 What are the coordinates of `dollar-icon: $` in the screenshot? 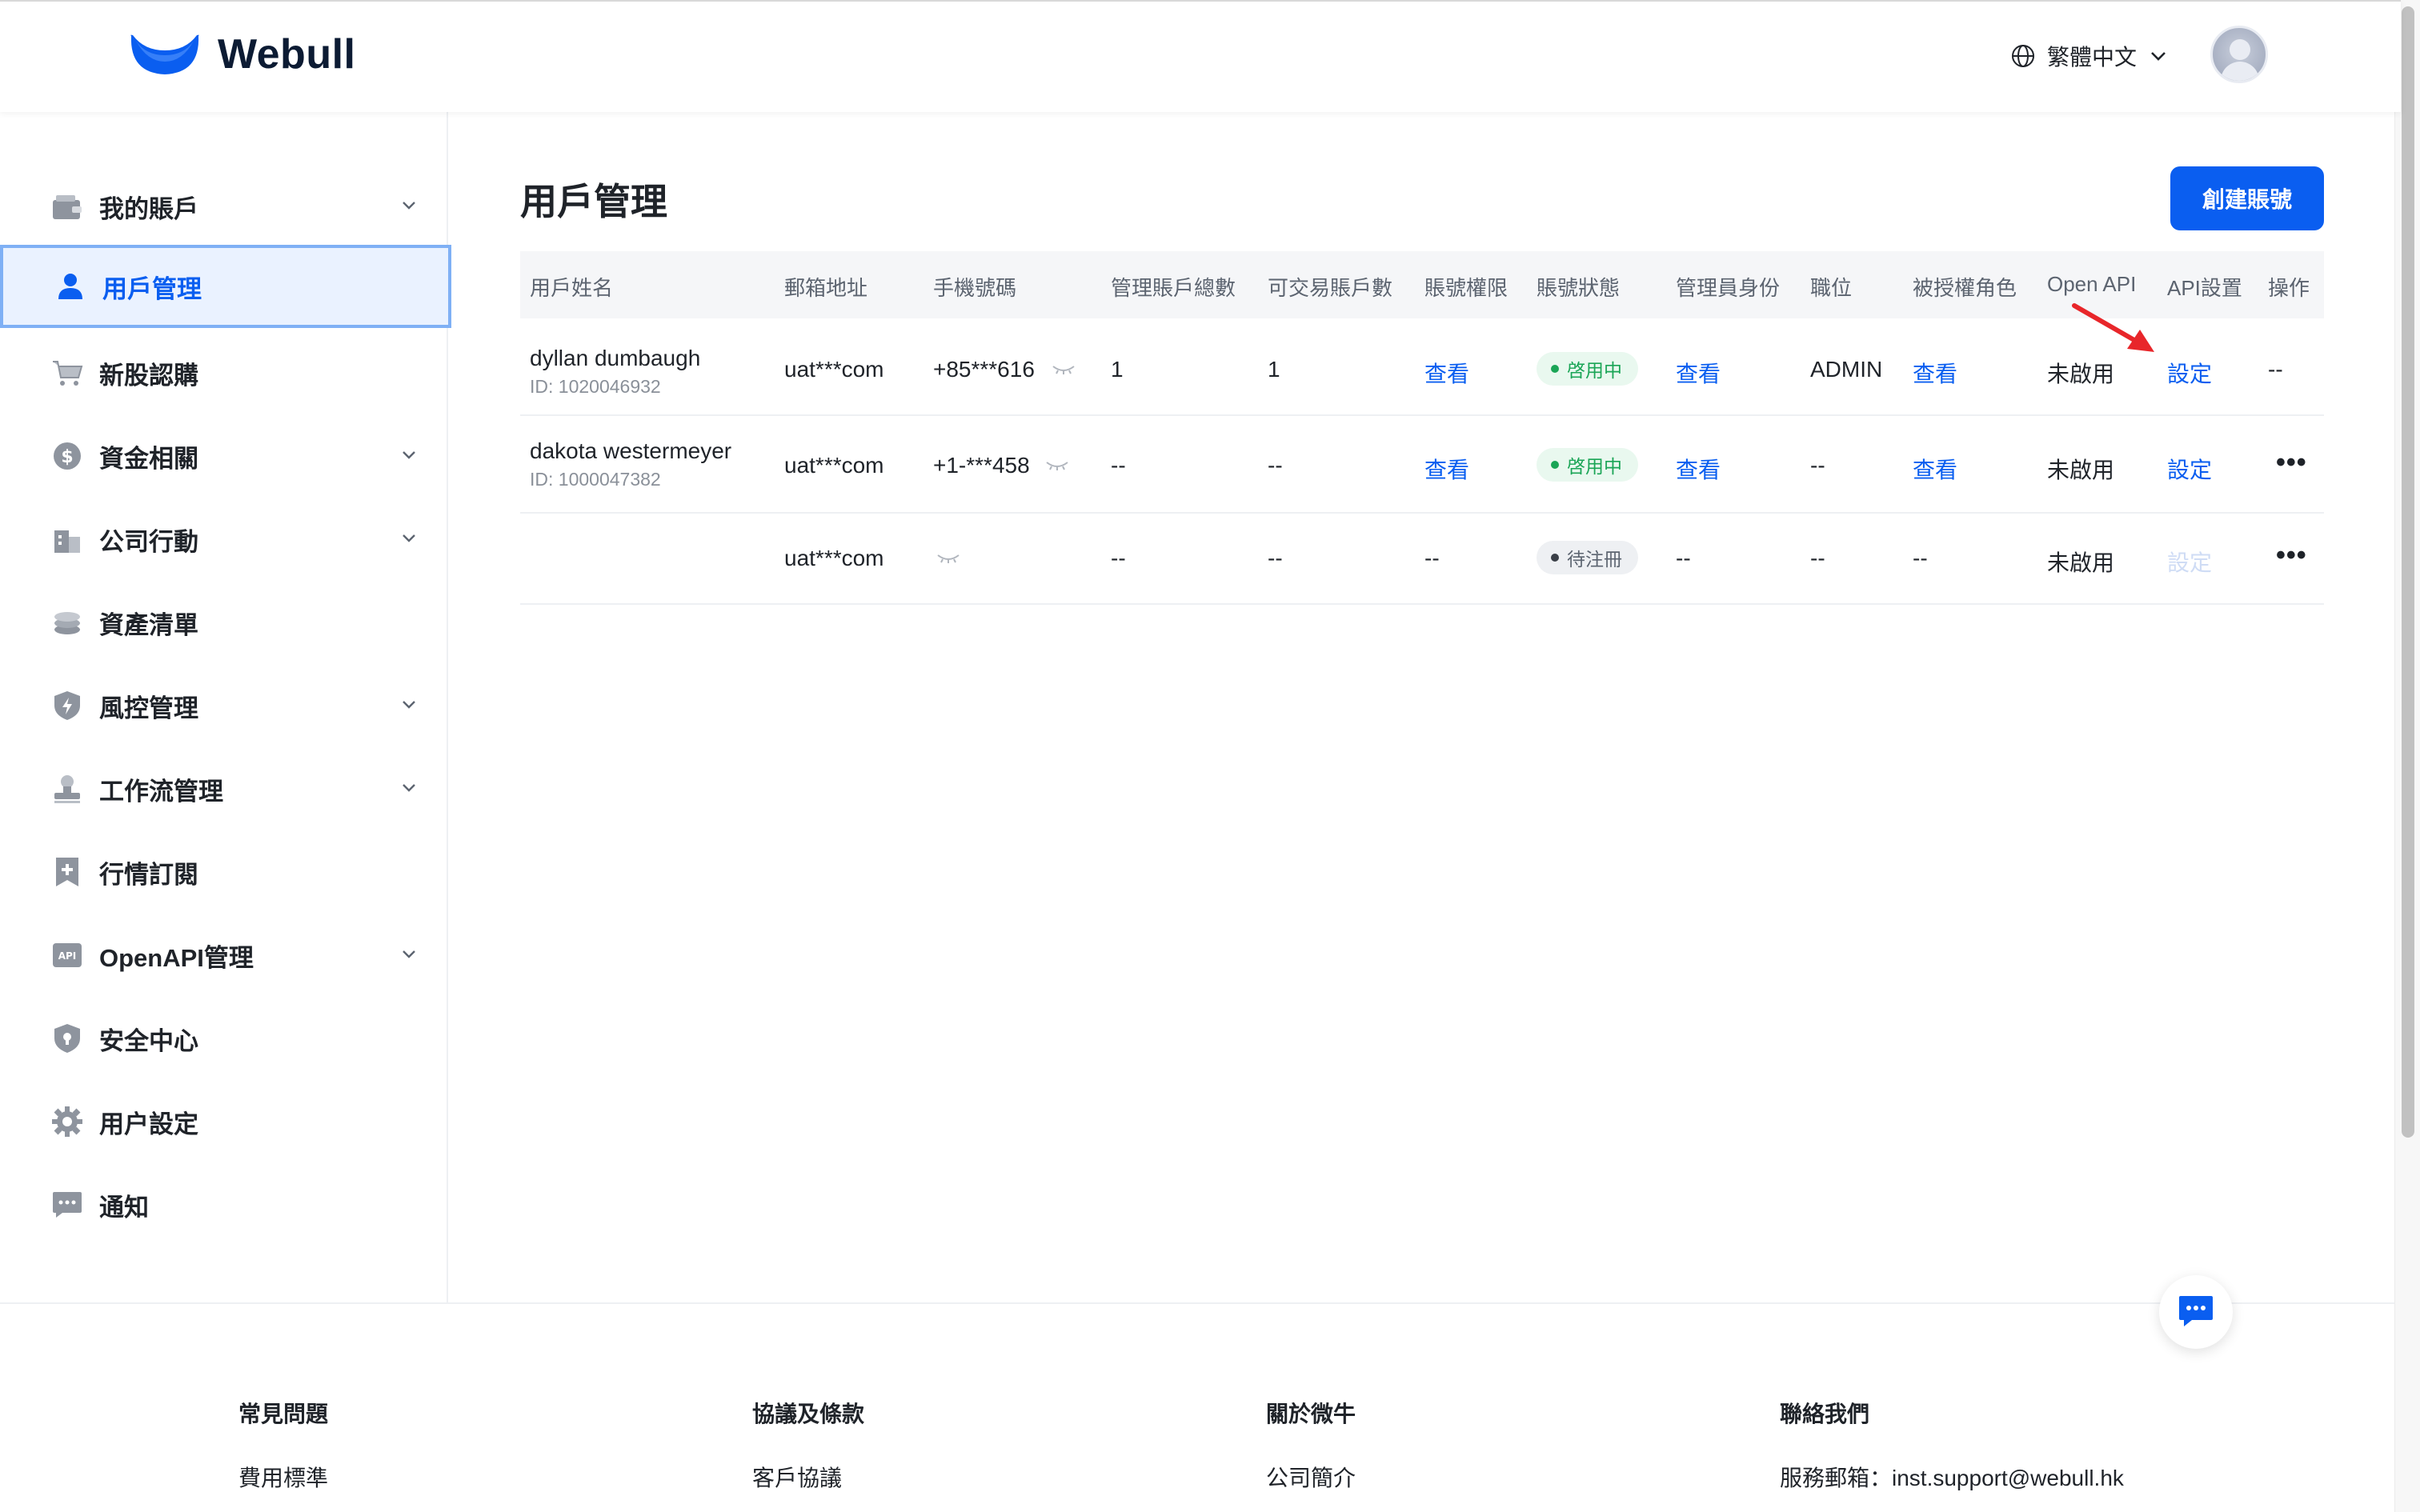 It's located at (67, 456).